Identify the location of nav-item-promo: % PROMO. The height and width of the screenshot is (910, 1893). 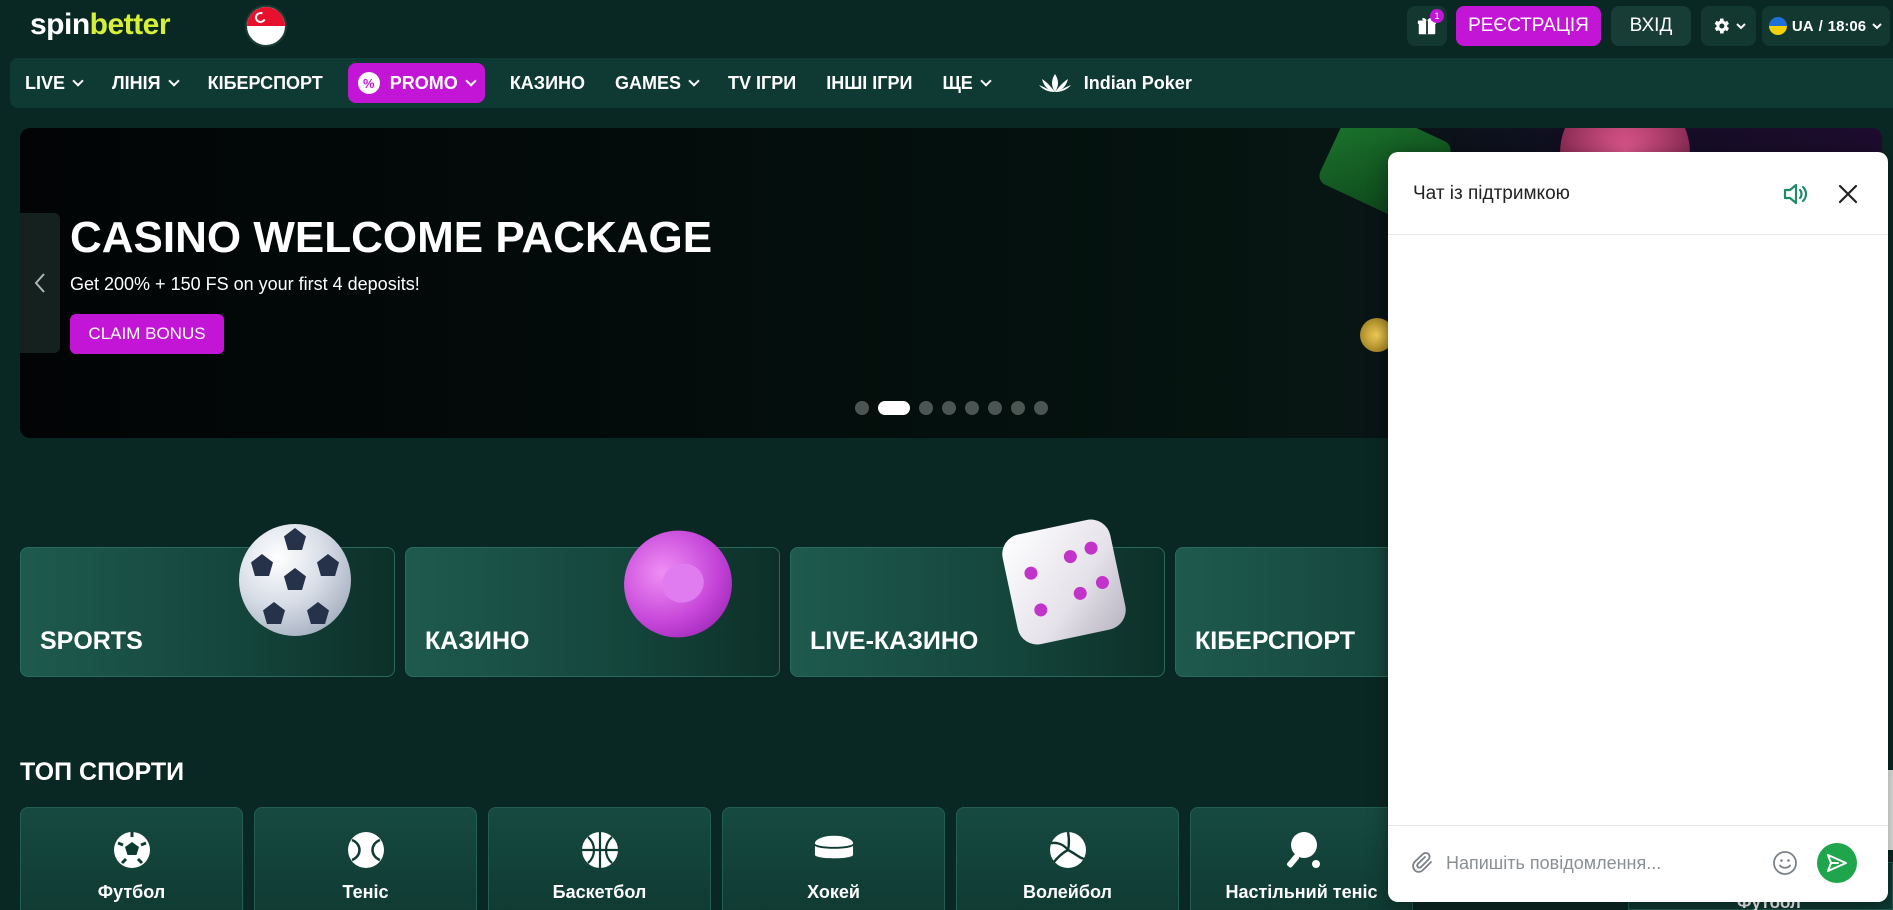
(416, 83).